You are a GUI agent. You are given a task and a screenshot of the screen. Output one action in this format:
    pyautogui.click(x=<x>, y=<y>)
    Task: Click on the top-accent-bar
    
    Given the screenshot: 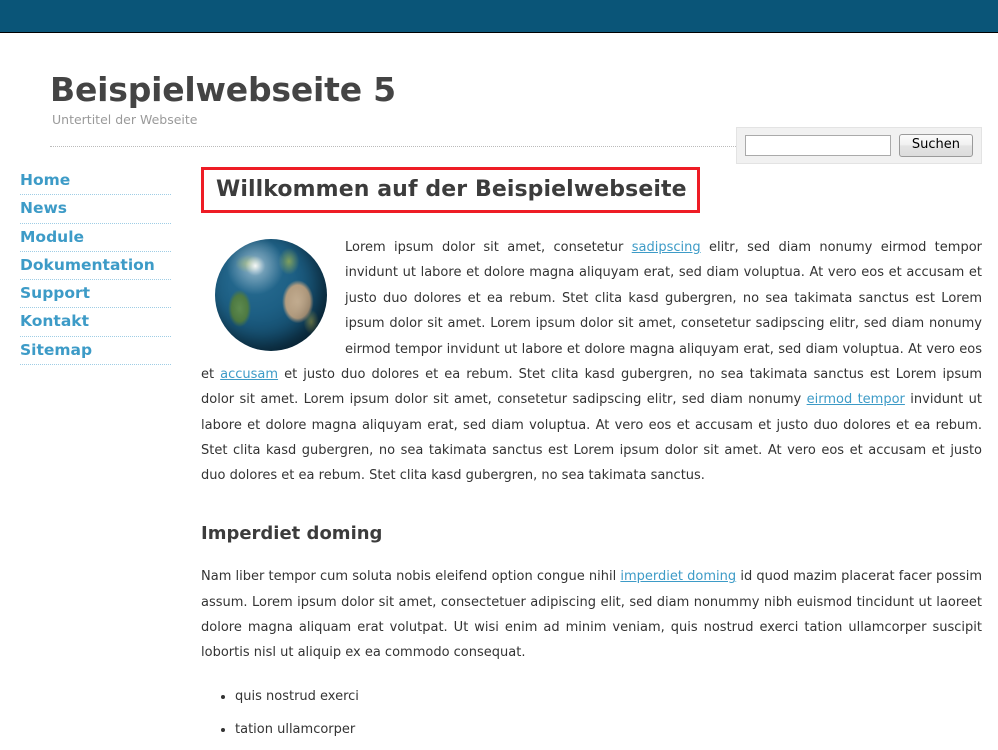 What is the action you would take?
    pyautogui.click(x=499, y=16)
    